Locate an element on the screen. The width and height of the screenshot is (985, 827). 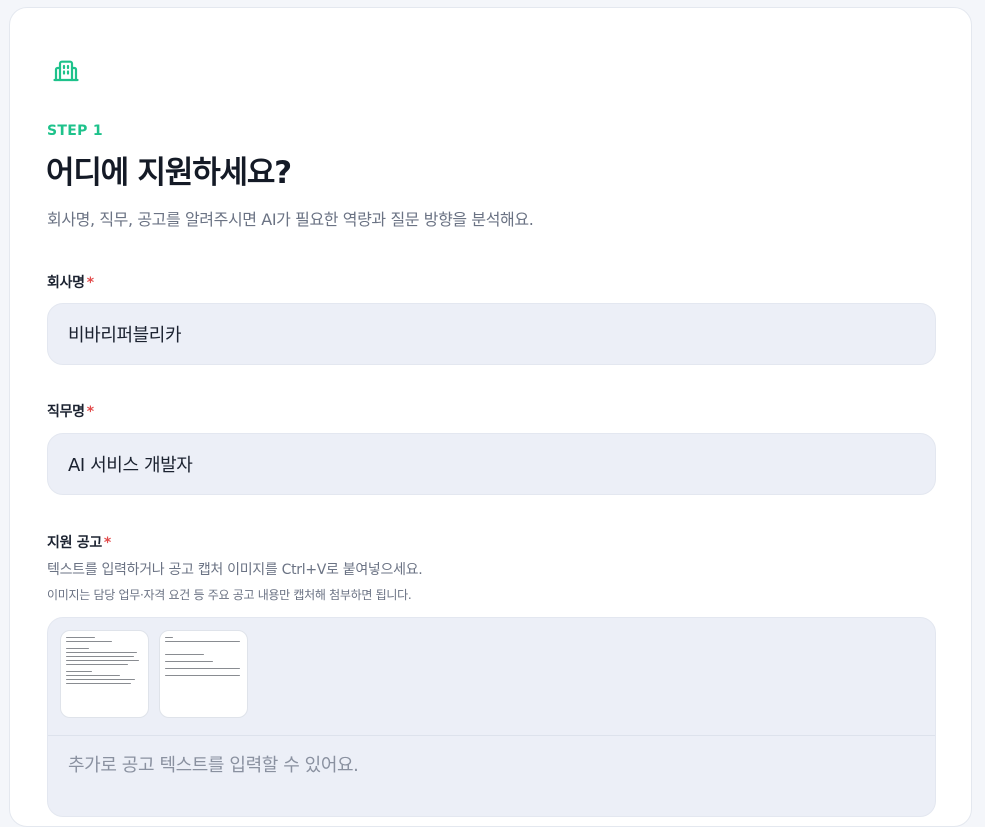
job-title-label-text: 직무명 is located at coordinates (66, 412).